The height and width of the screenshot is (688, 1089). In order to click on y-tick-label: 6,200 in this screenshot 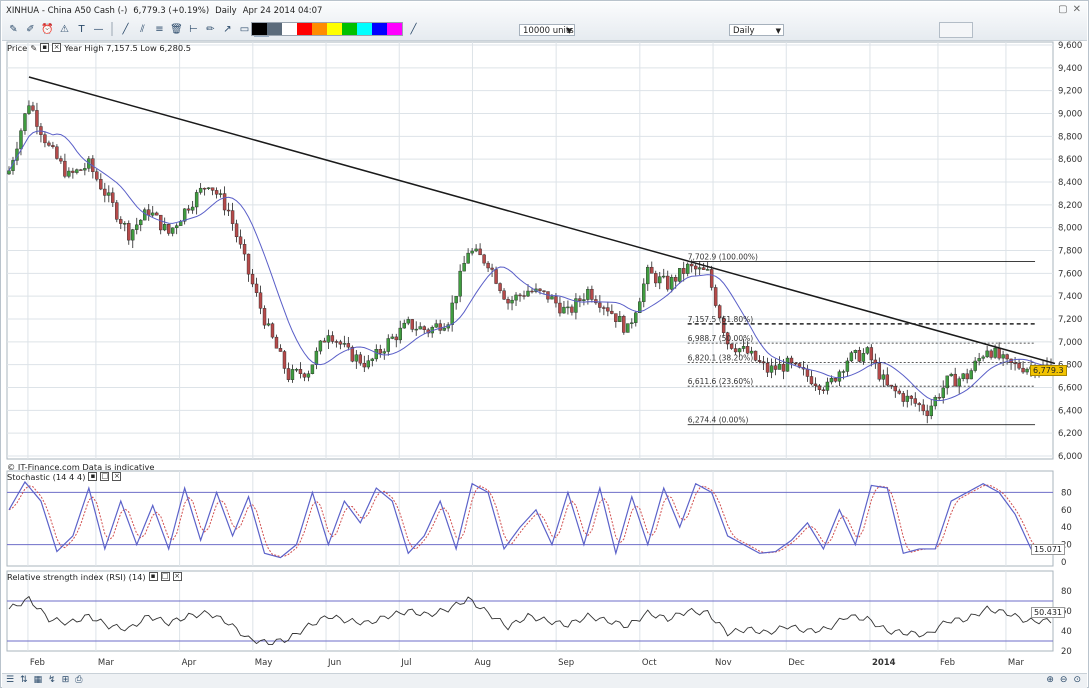, I will do `click(1070, 434)`.